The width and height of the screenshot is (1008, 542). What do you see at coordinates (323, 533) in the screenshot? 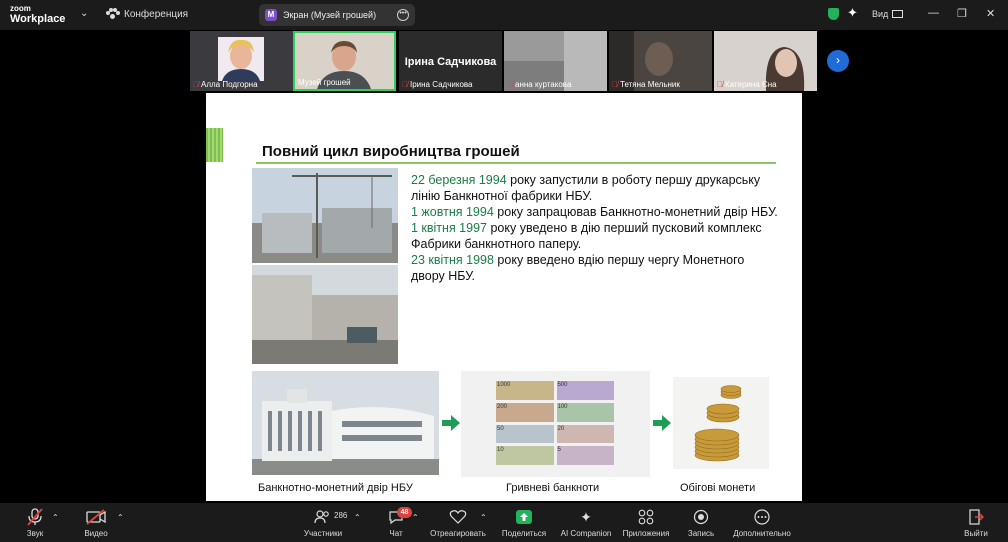
I see `participants-label: Участники` at bounding box center [323, 533].